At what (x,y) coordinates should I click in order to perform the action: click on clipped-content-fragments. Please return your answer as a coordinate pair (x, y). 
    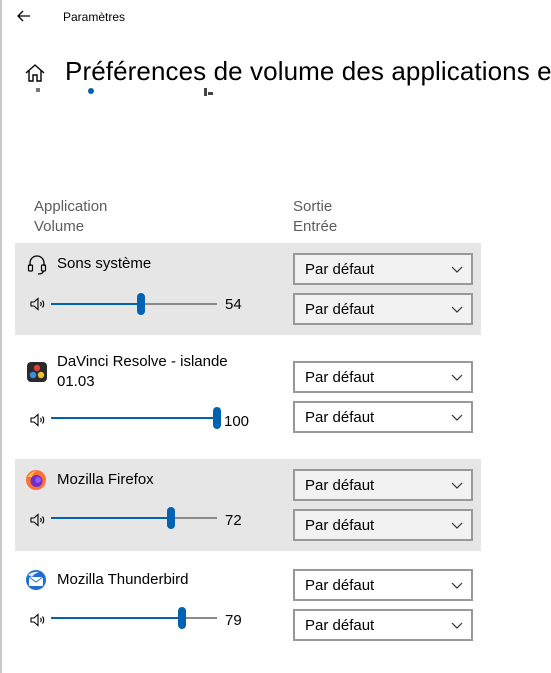
    Looking at the image, I should click on (275, 93).